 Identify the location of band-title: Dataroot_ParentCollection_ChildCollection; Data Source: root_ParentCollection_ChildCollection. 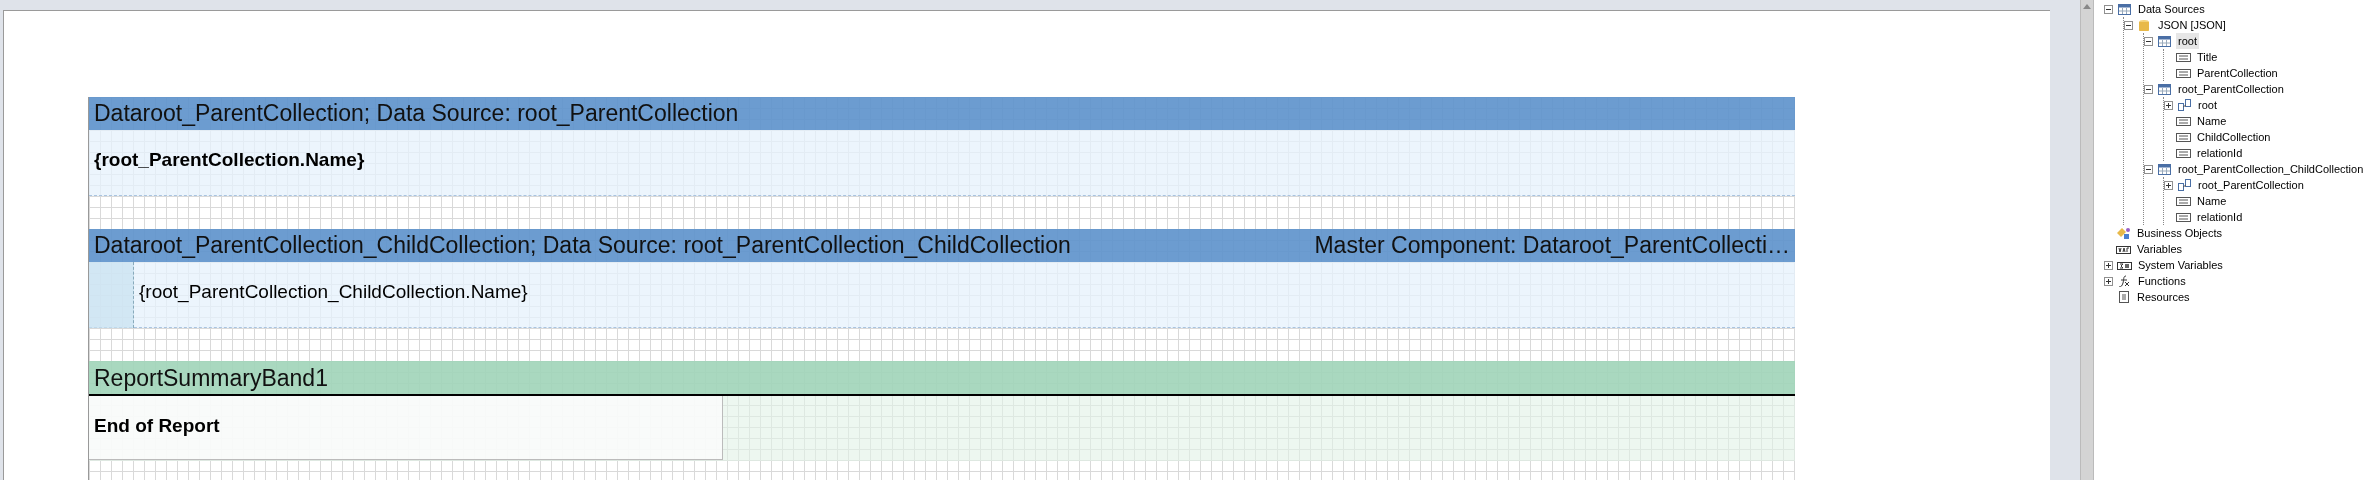
(582, 245).